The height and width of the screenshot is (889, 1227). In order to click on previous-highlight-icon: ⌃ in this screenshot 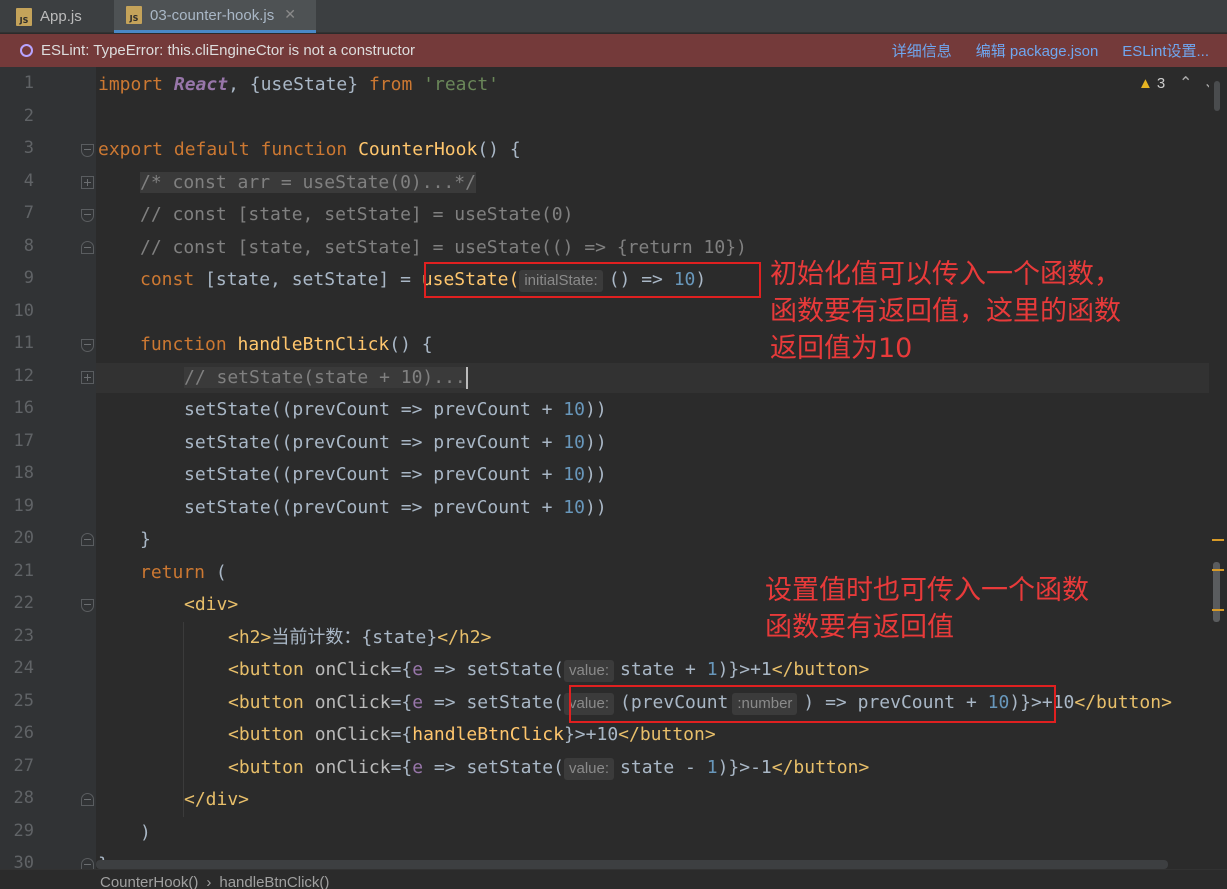, I will do `click(1185, 82)`.